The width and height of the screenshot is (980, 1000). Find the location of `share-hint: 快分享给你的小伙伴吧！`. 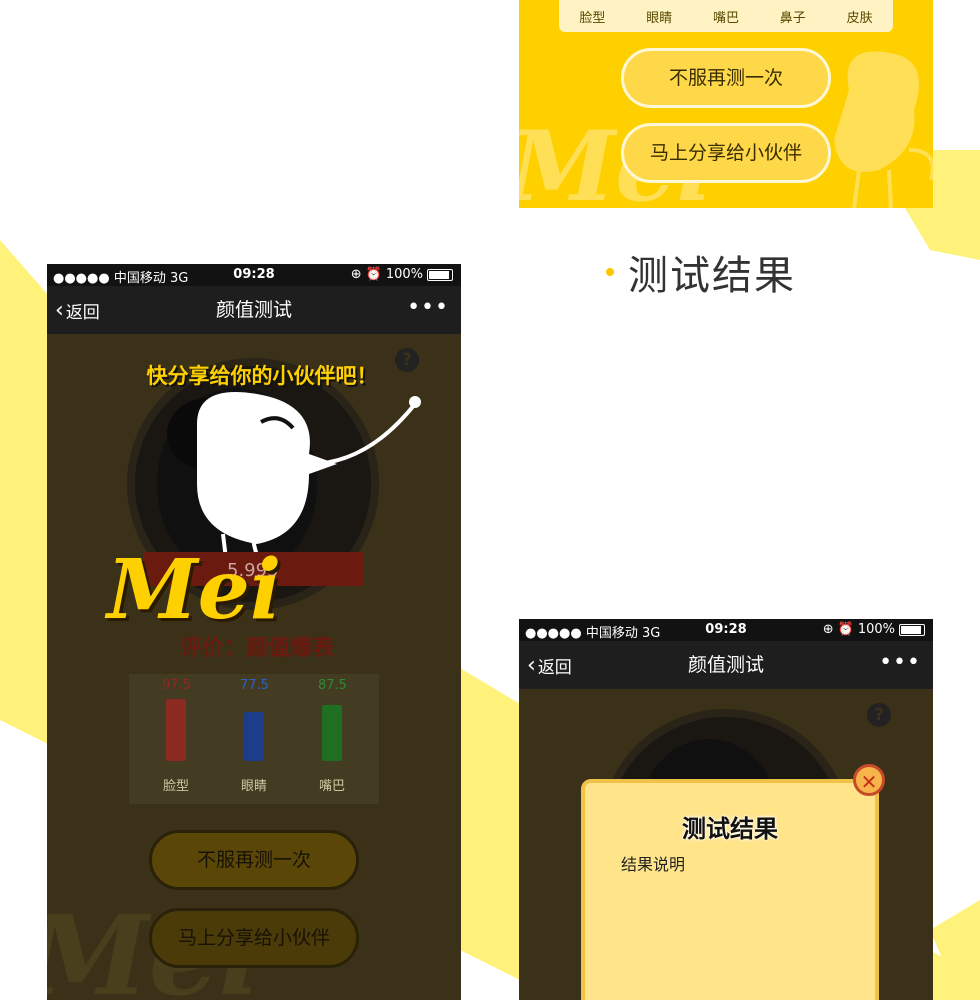

share-hint: 快分享给你的小伙伴吧！ is located at coordinates (262, 376).